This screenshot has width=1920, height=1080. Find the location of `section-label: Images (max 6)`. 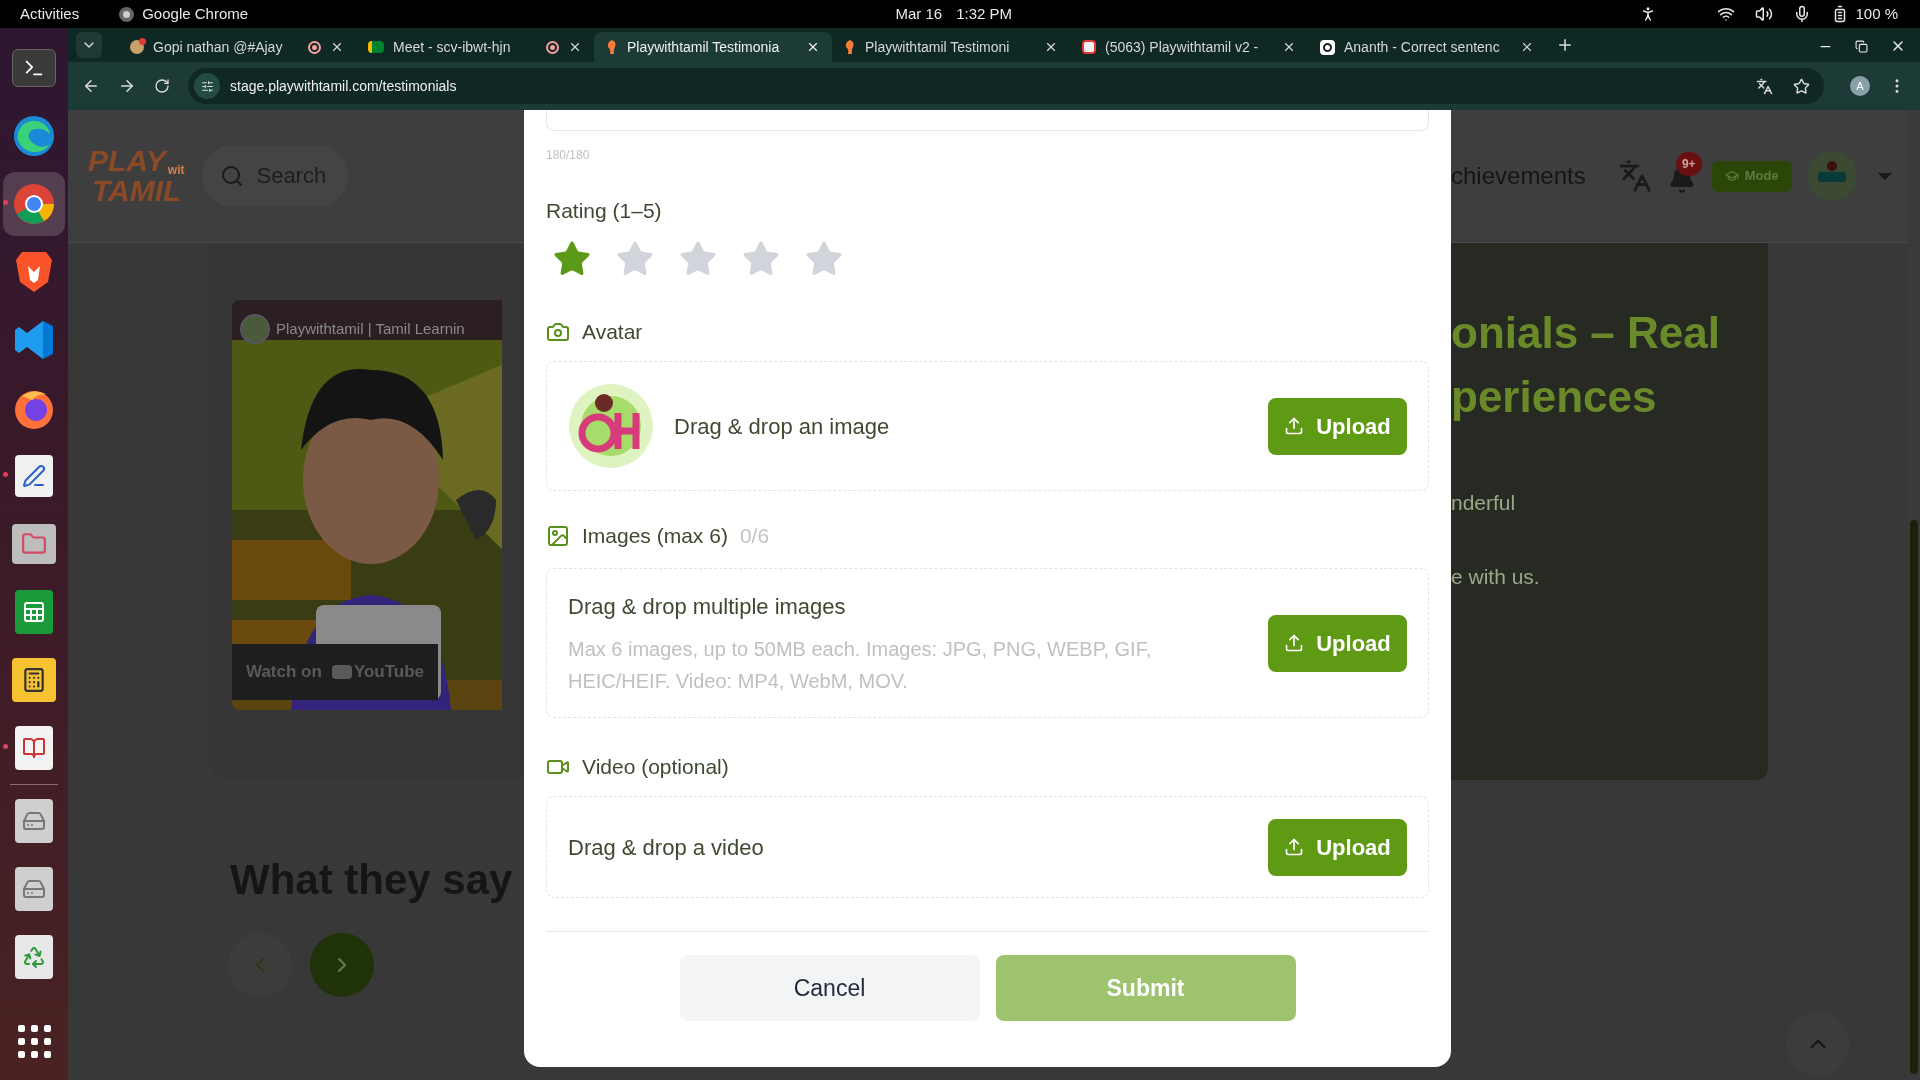

section-label: Images (max 6) is located at coordinates (655, 536).